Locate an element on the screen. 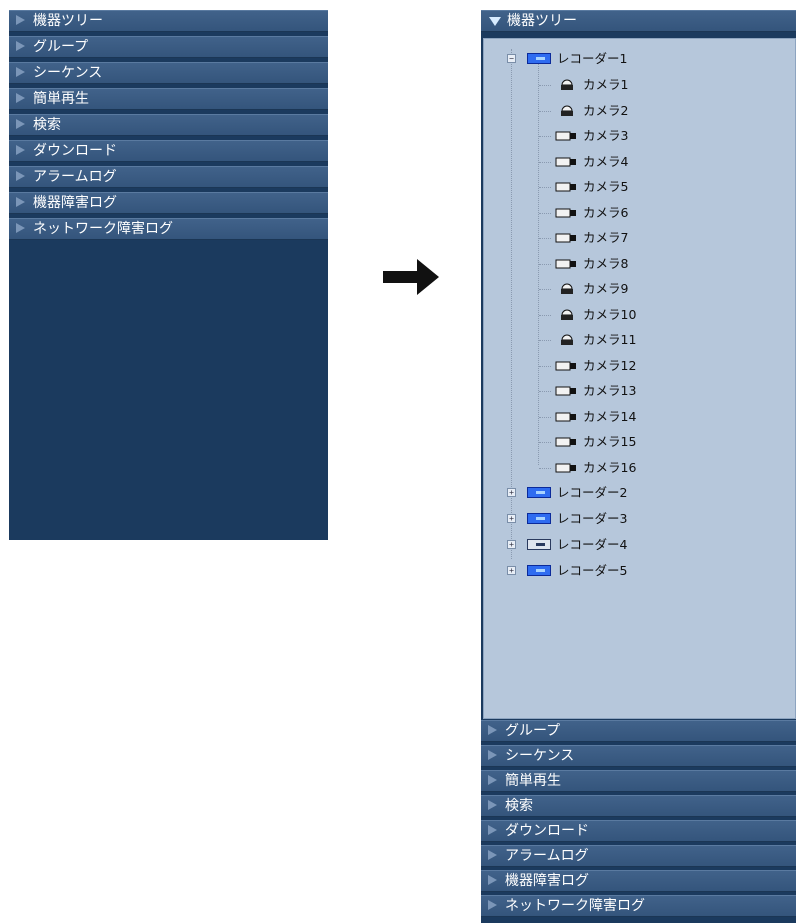 The width and height of the screenshot is (796, 923). tree-node-camera: カメラ11 is located at coordinates (634, 340).